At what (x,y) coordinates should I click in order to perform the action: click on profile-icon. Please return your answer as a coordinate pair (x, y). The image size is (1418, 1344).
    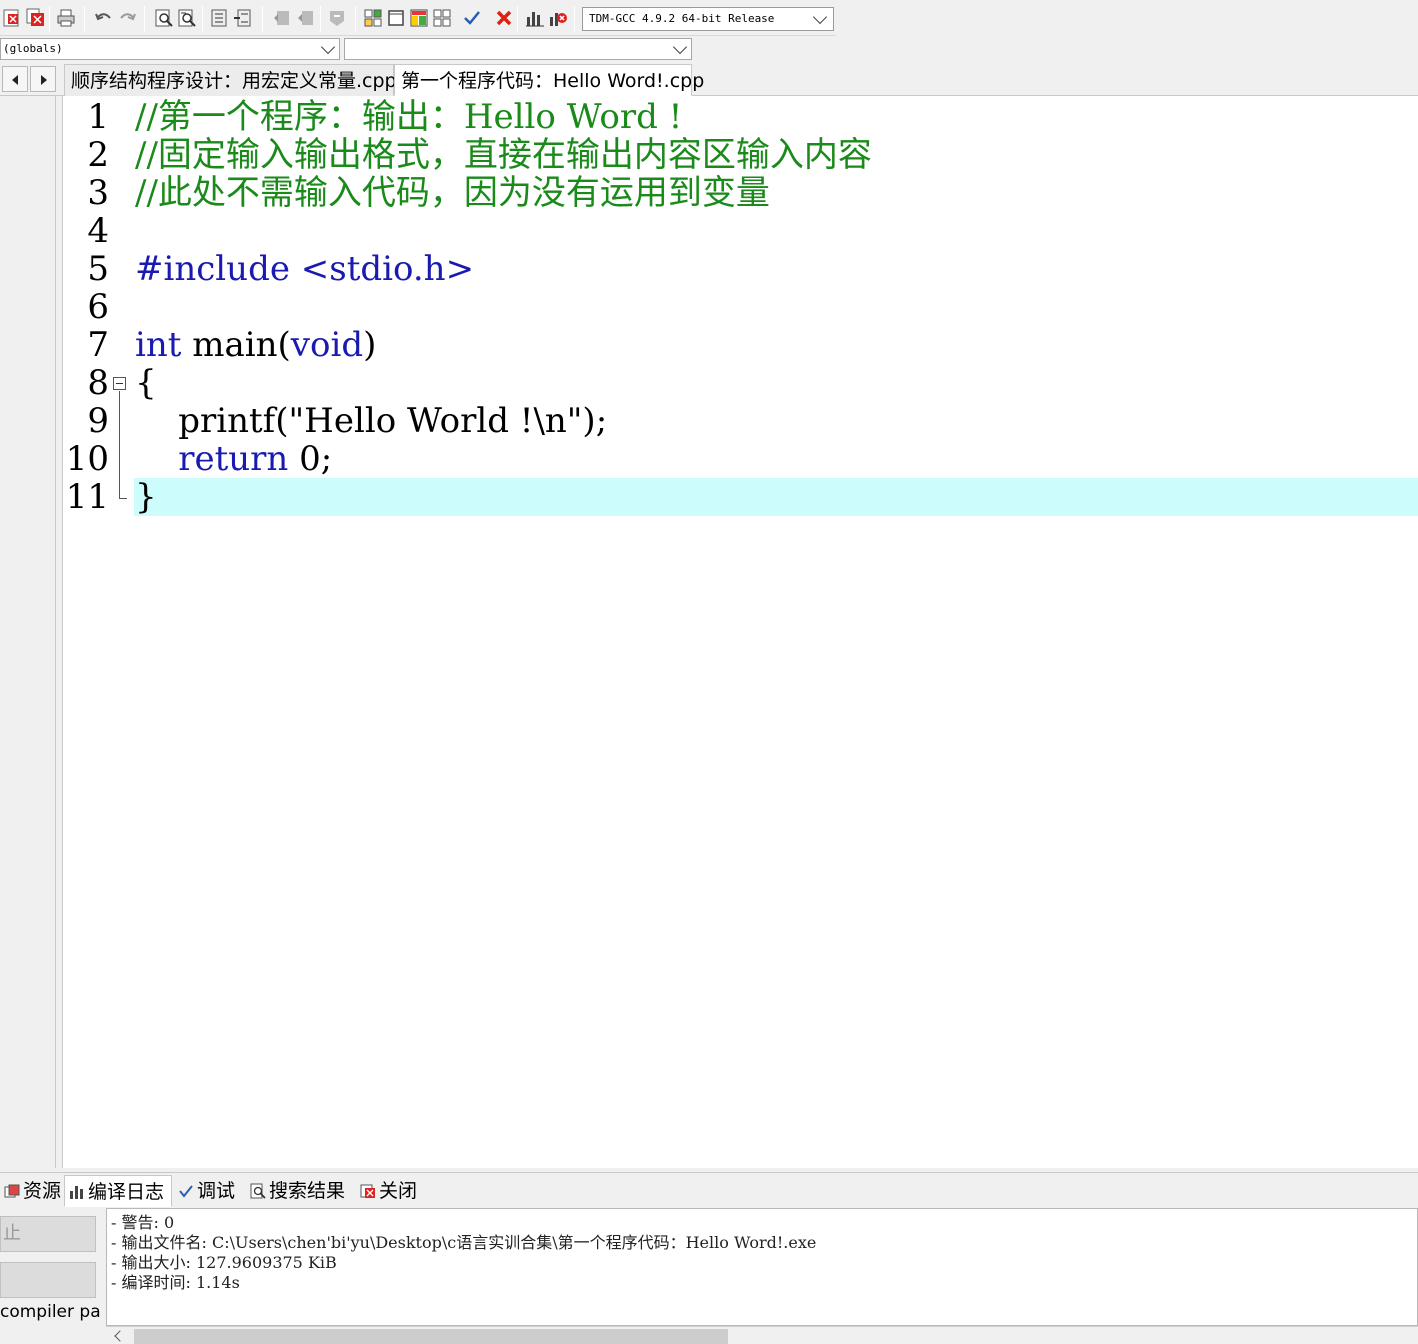
    Looking at the image, I should click on (558, 18).